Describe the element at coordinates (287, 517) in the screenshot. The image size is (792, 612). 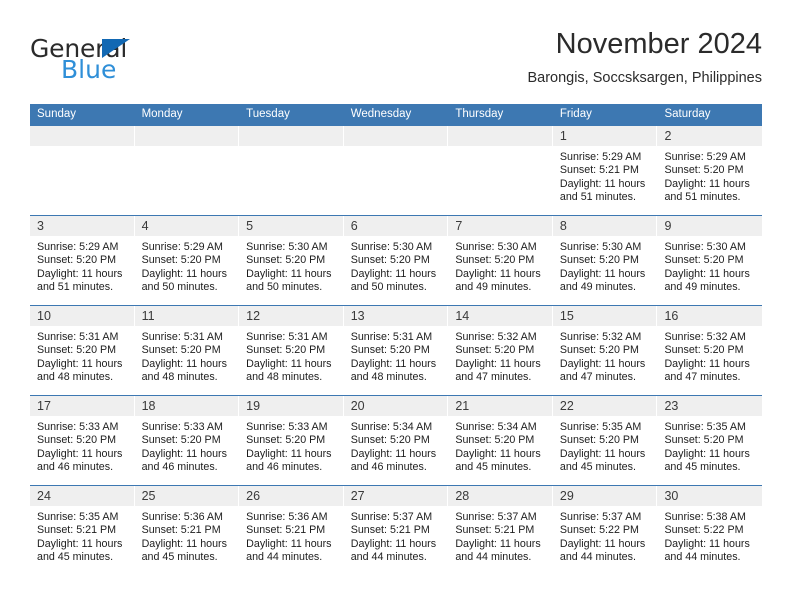
I see `sunrise-text: Sunrise: 5:36 AM` at that location.